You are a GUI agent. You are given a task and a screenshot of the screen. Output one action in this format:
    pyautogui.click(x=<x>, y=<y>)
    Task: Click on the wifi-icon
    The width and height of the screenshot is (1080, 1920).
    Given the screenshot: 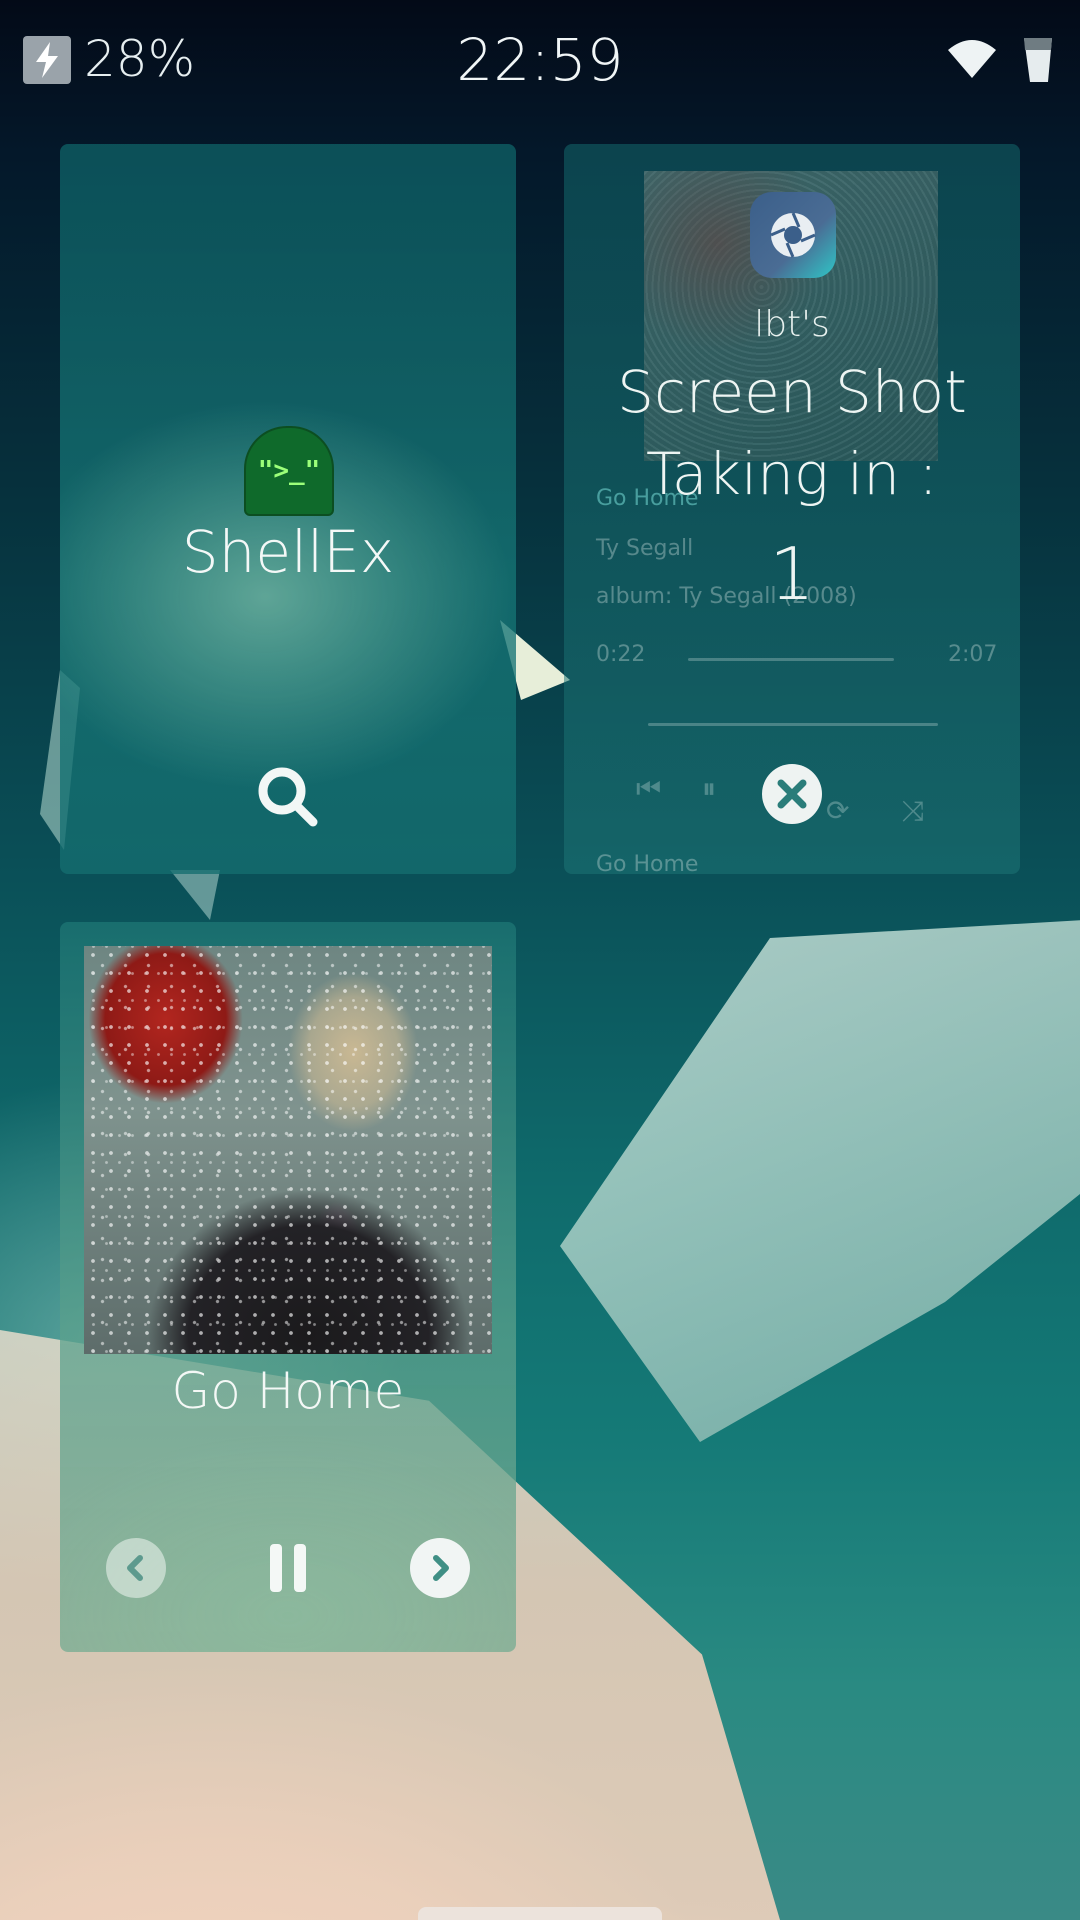 What is the action you would take?
    pyautogui.click(x=972, y=58)
    